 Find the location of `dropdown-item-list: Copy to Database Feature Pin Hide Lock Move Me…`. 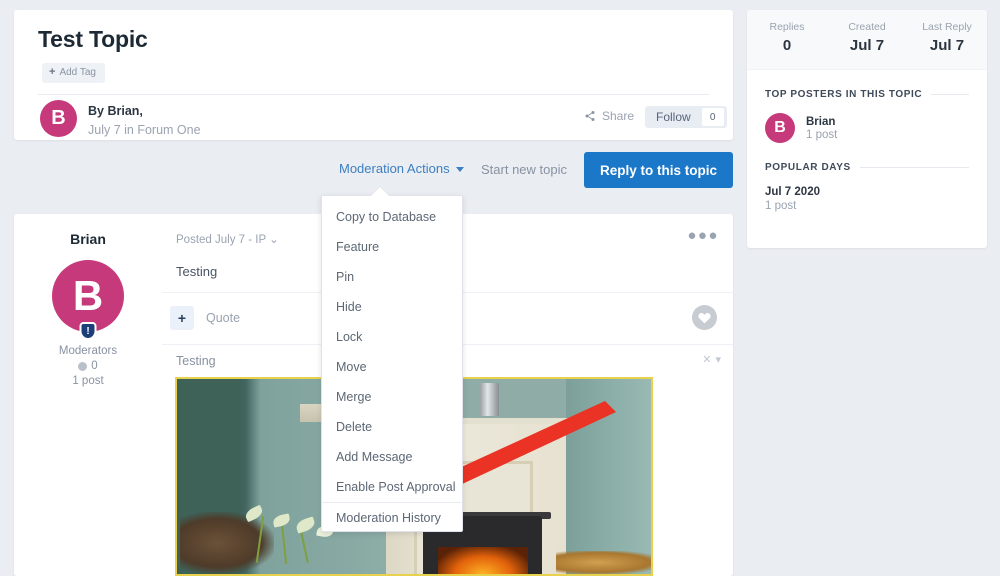

dropdown-item-list: Copy to Database Feature Pin Hide Lock Move Me… is located at coordinates (392, 364).